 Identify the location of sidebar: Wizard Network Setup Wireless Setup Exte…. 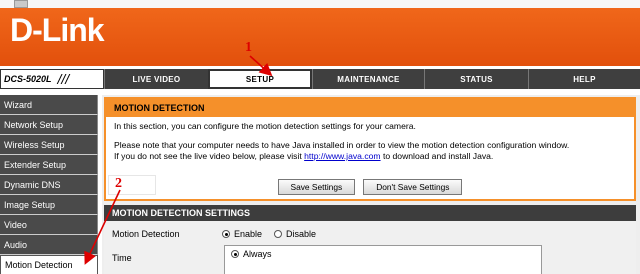
(49, 184).